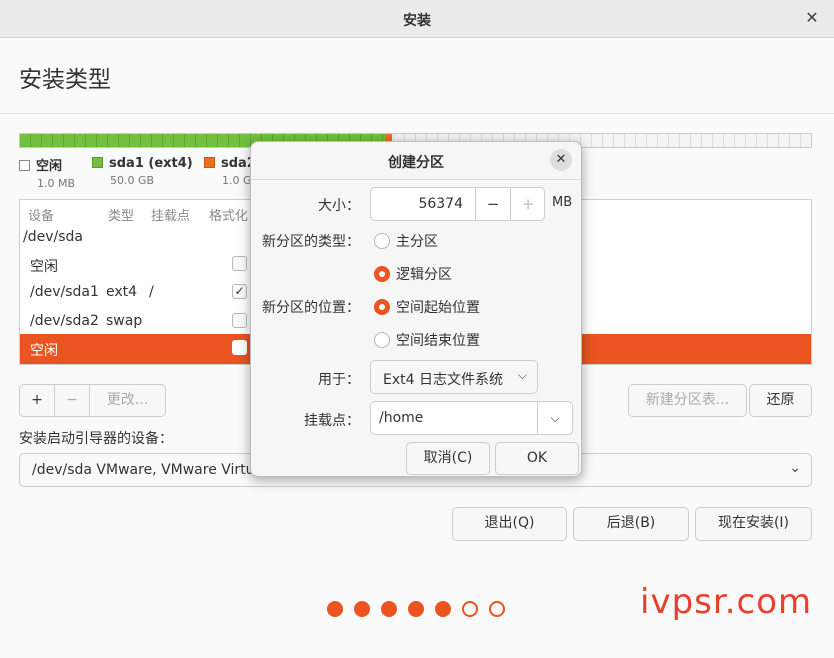 The image size is (834, 658). I want to click on increment-button: +, so click(527, 204).